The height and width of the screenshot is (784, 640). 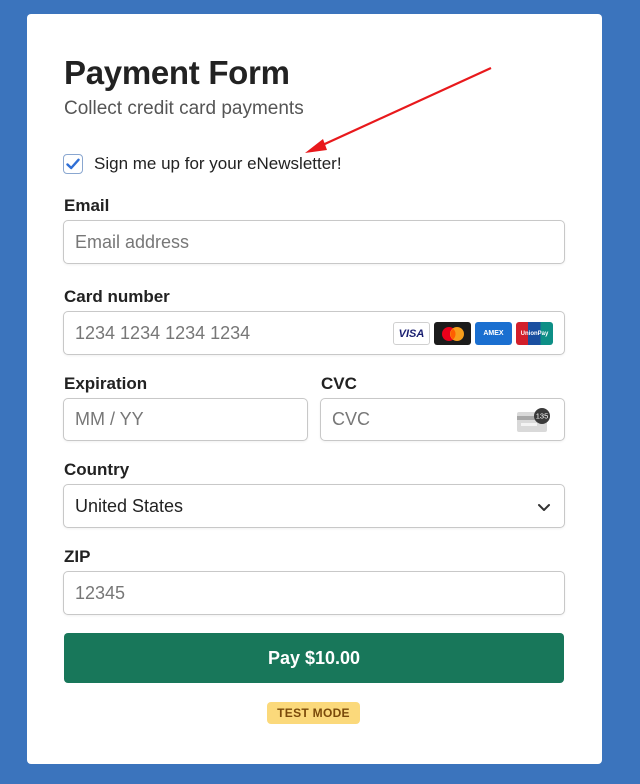 I want to click on country-select: United States, so click(x=314, y=506).